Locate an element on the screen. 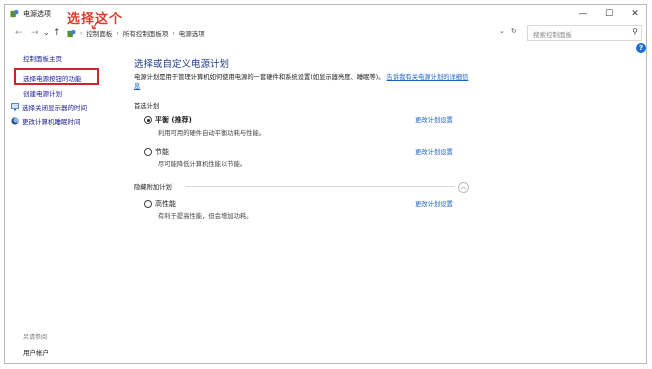 The width and height of the screenshot is (652, 369). plan-name: 平衡 (推荐) is located at coordinates (173, 120).